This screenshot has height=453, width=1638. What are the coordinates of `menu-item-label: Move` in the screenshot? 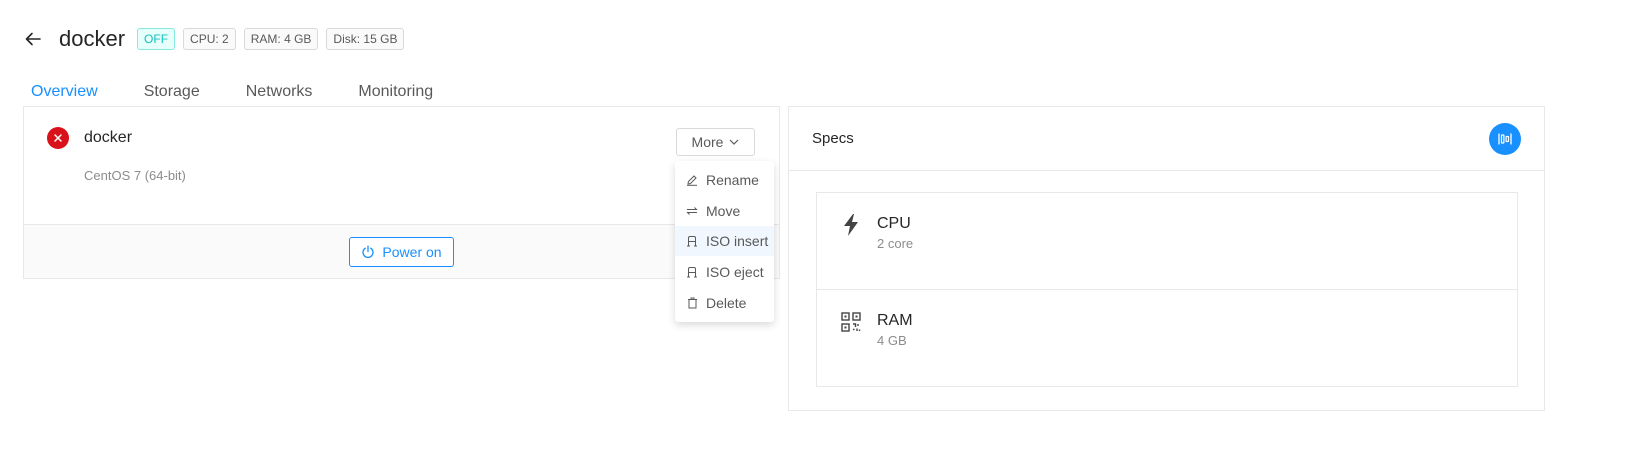 It's located at (723, 210).